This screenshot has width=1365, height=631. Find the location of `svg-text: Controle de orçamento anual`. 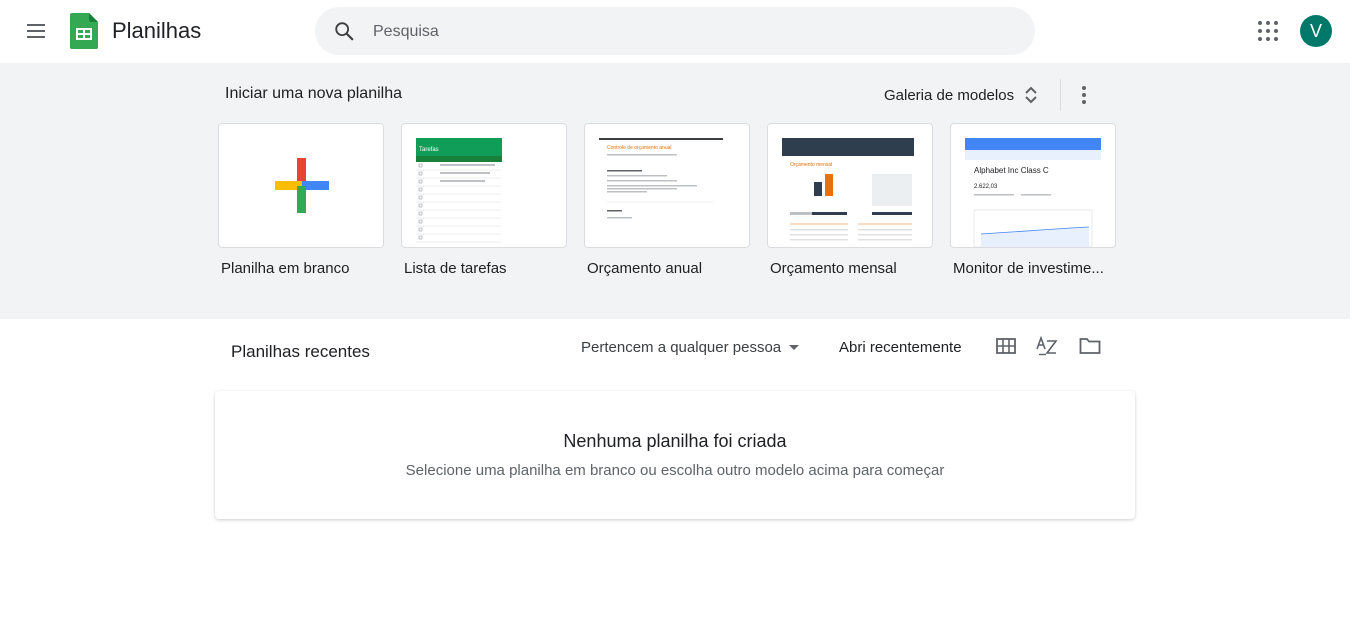

svg-text: Controle de orçamento anual is located at coordinates (639, 148).